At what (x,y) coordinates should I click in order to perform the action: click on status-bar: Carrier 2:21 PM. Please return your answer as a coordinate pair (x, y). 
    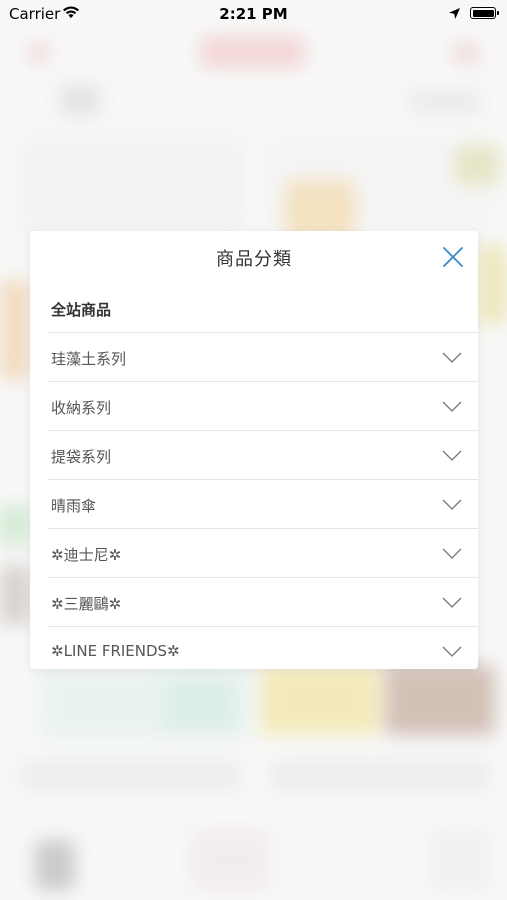
    Looking at the image, I should click on (253, 14).